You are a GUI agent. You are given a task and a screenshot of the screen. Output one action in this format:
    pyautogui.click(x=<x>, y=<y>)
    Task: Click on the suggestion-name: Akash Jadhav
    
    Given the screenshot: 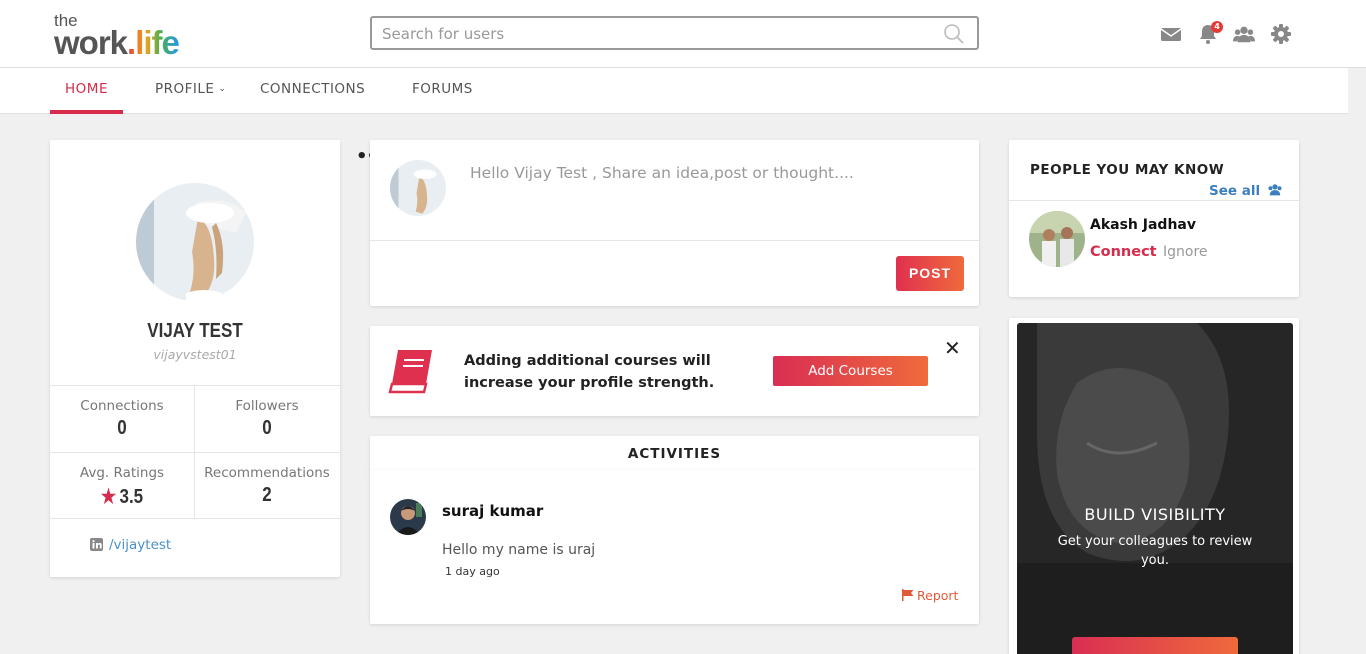 What is the action you would take?
    pyautogui.click(x=1143, y=225)
    